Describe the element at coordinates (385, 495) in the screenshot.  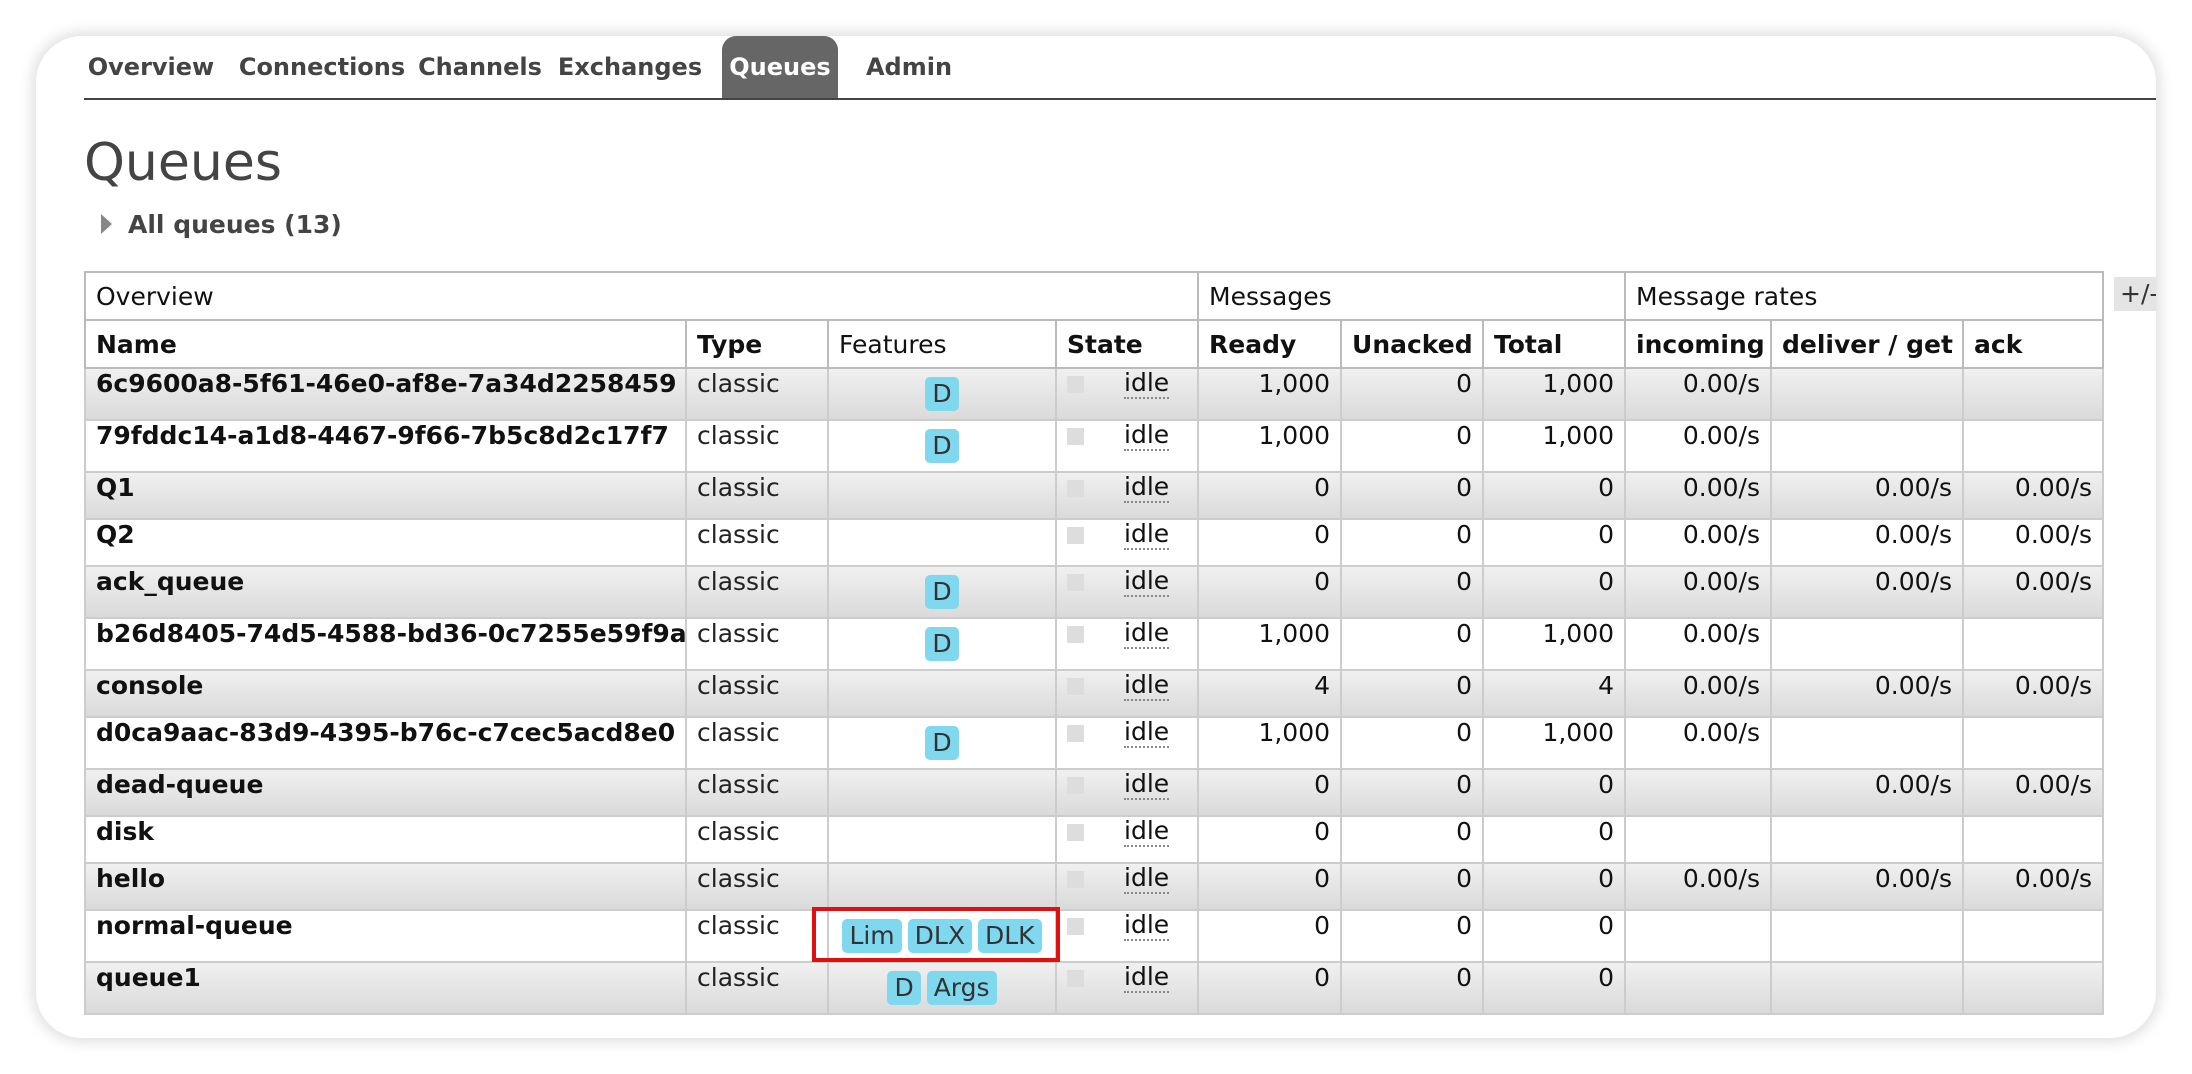
I see `queue-name-link: Q1` at that location.